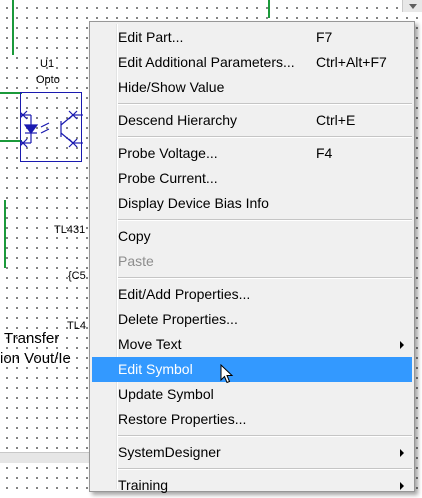 The width and height of the screenshot is (422, 498). Describe the element at coordinates (69, 230) in the screenshot. I see `schematic-label: TL431` at that location.